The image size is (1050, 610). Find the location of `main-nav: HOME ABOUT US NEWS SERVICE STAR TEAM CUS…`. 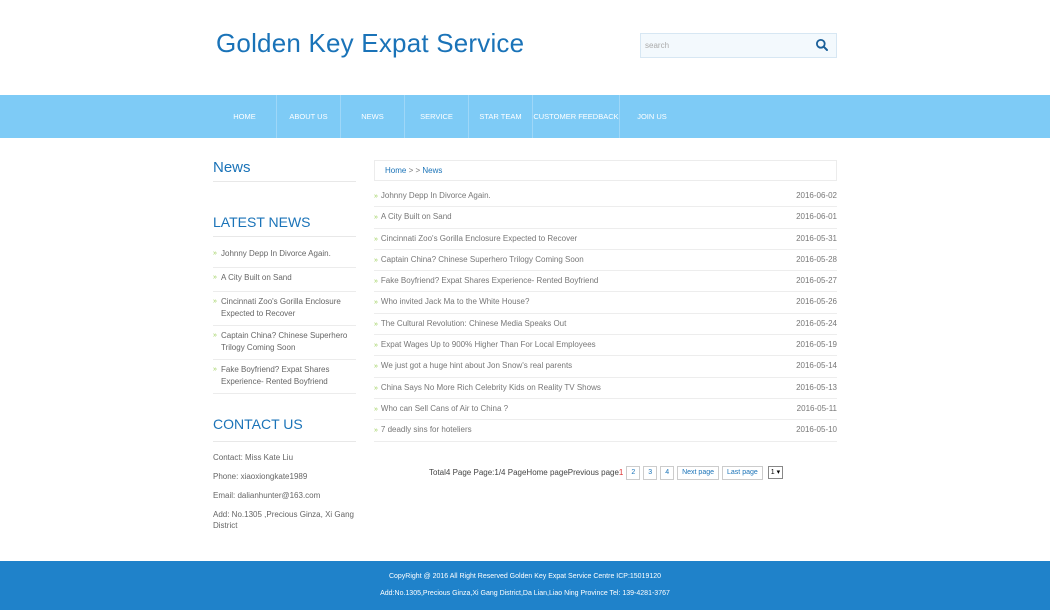

main-nav: HOME ABOUT US NEWS SERVICE STAR TEAM CUS… is located at coordinates (525, 116).